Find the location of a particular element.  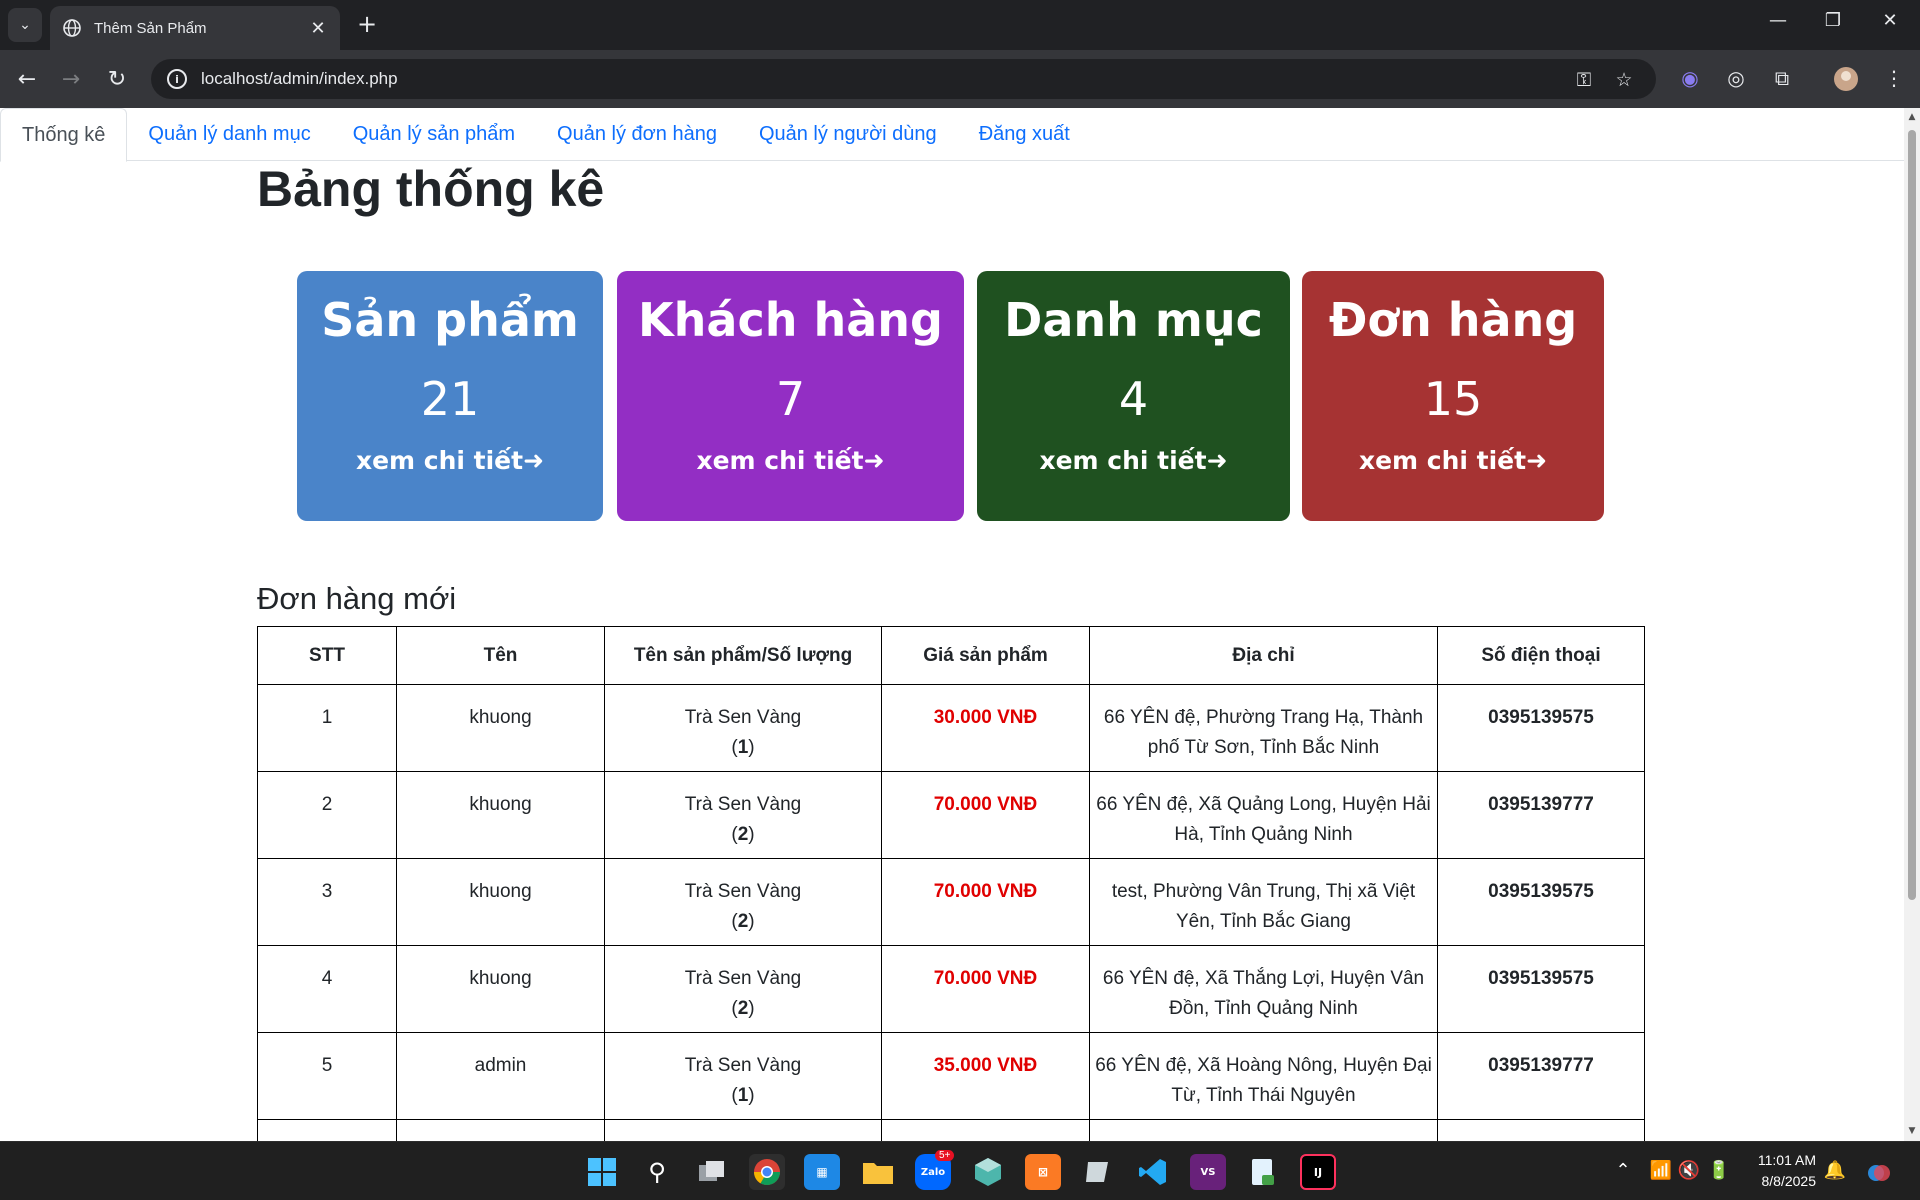

browser-tab: Thêm Sản Phẩm ✕ is located at coordinates (195, 28).